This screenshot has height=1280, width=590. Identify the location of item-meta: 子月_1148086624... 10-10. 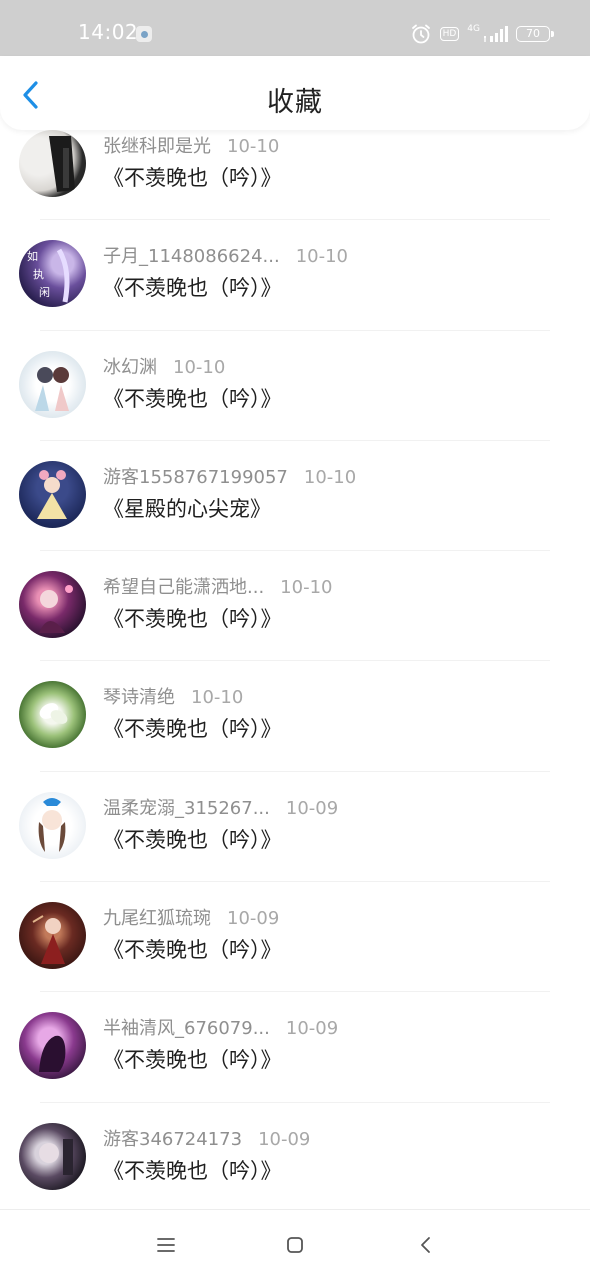
(225, 255).